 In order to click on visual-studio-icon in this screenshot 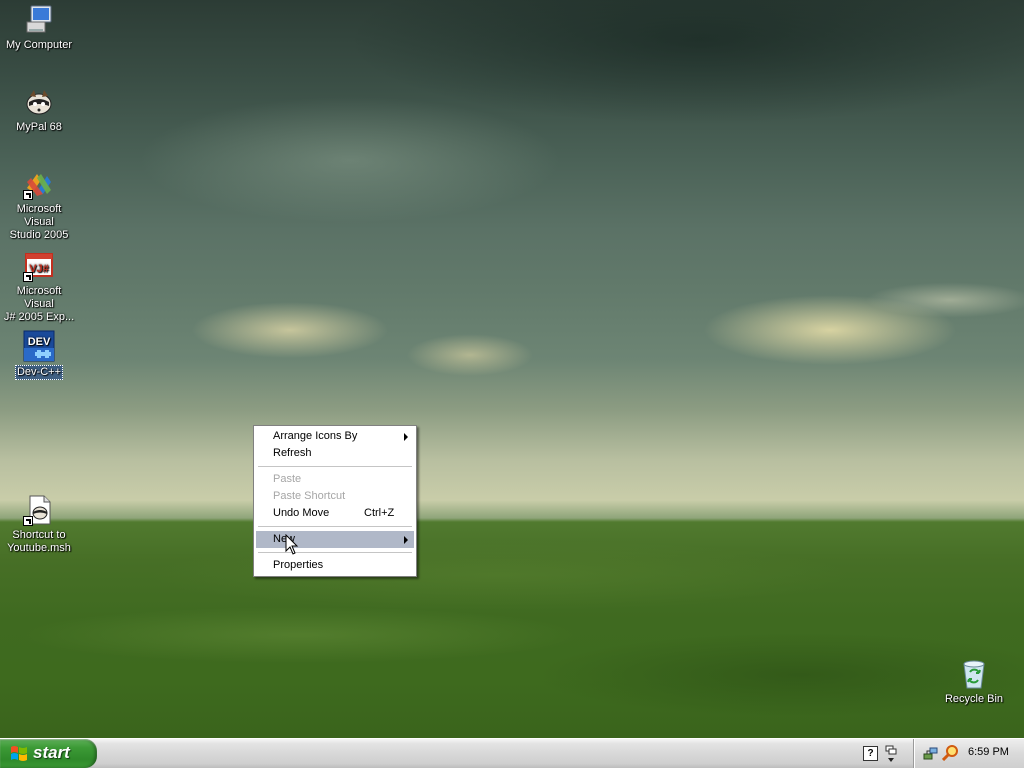, I will do `click(39, 184)`.